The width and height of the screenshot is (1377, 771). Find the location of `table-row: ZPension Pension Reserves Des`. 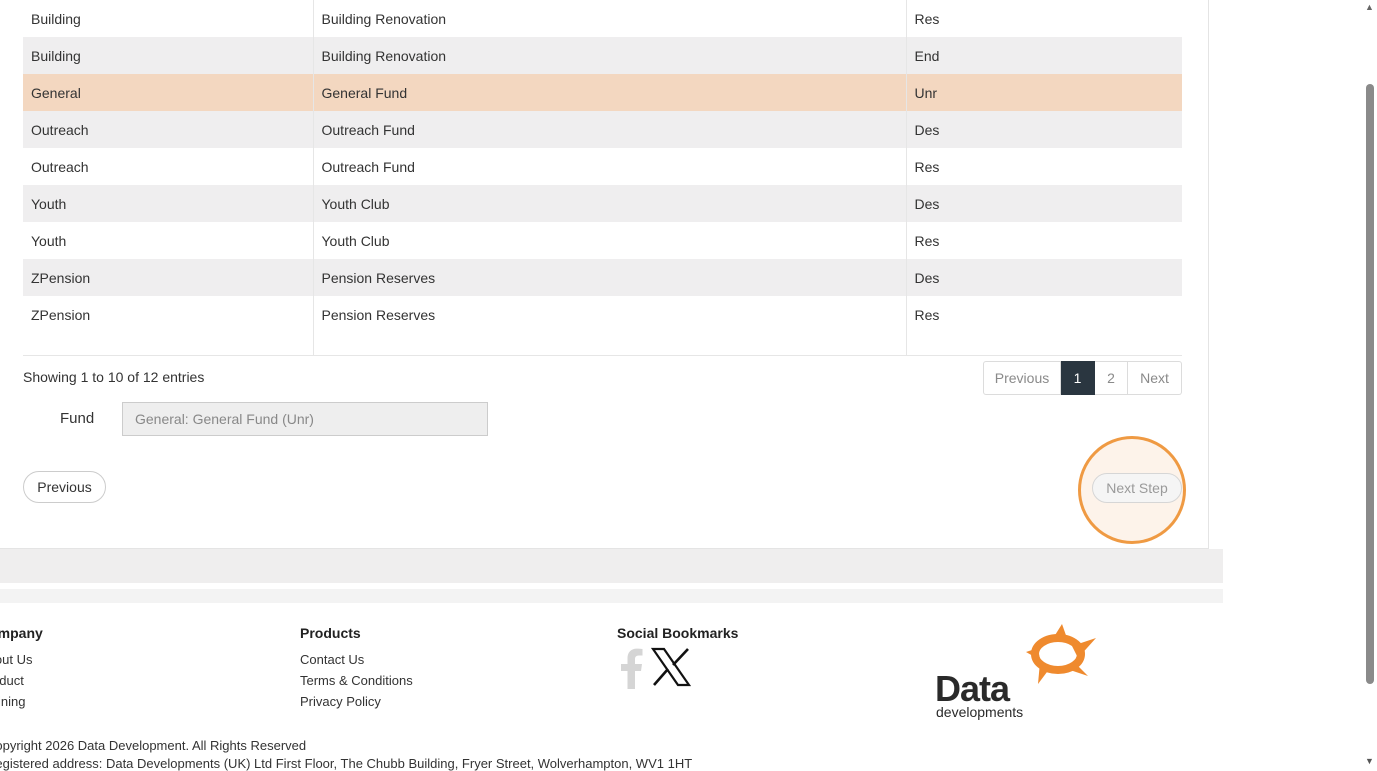

table-row: ZPension Pension Reserves Des is located at coordinates (602, 277).